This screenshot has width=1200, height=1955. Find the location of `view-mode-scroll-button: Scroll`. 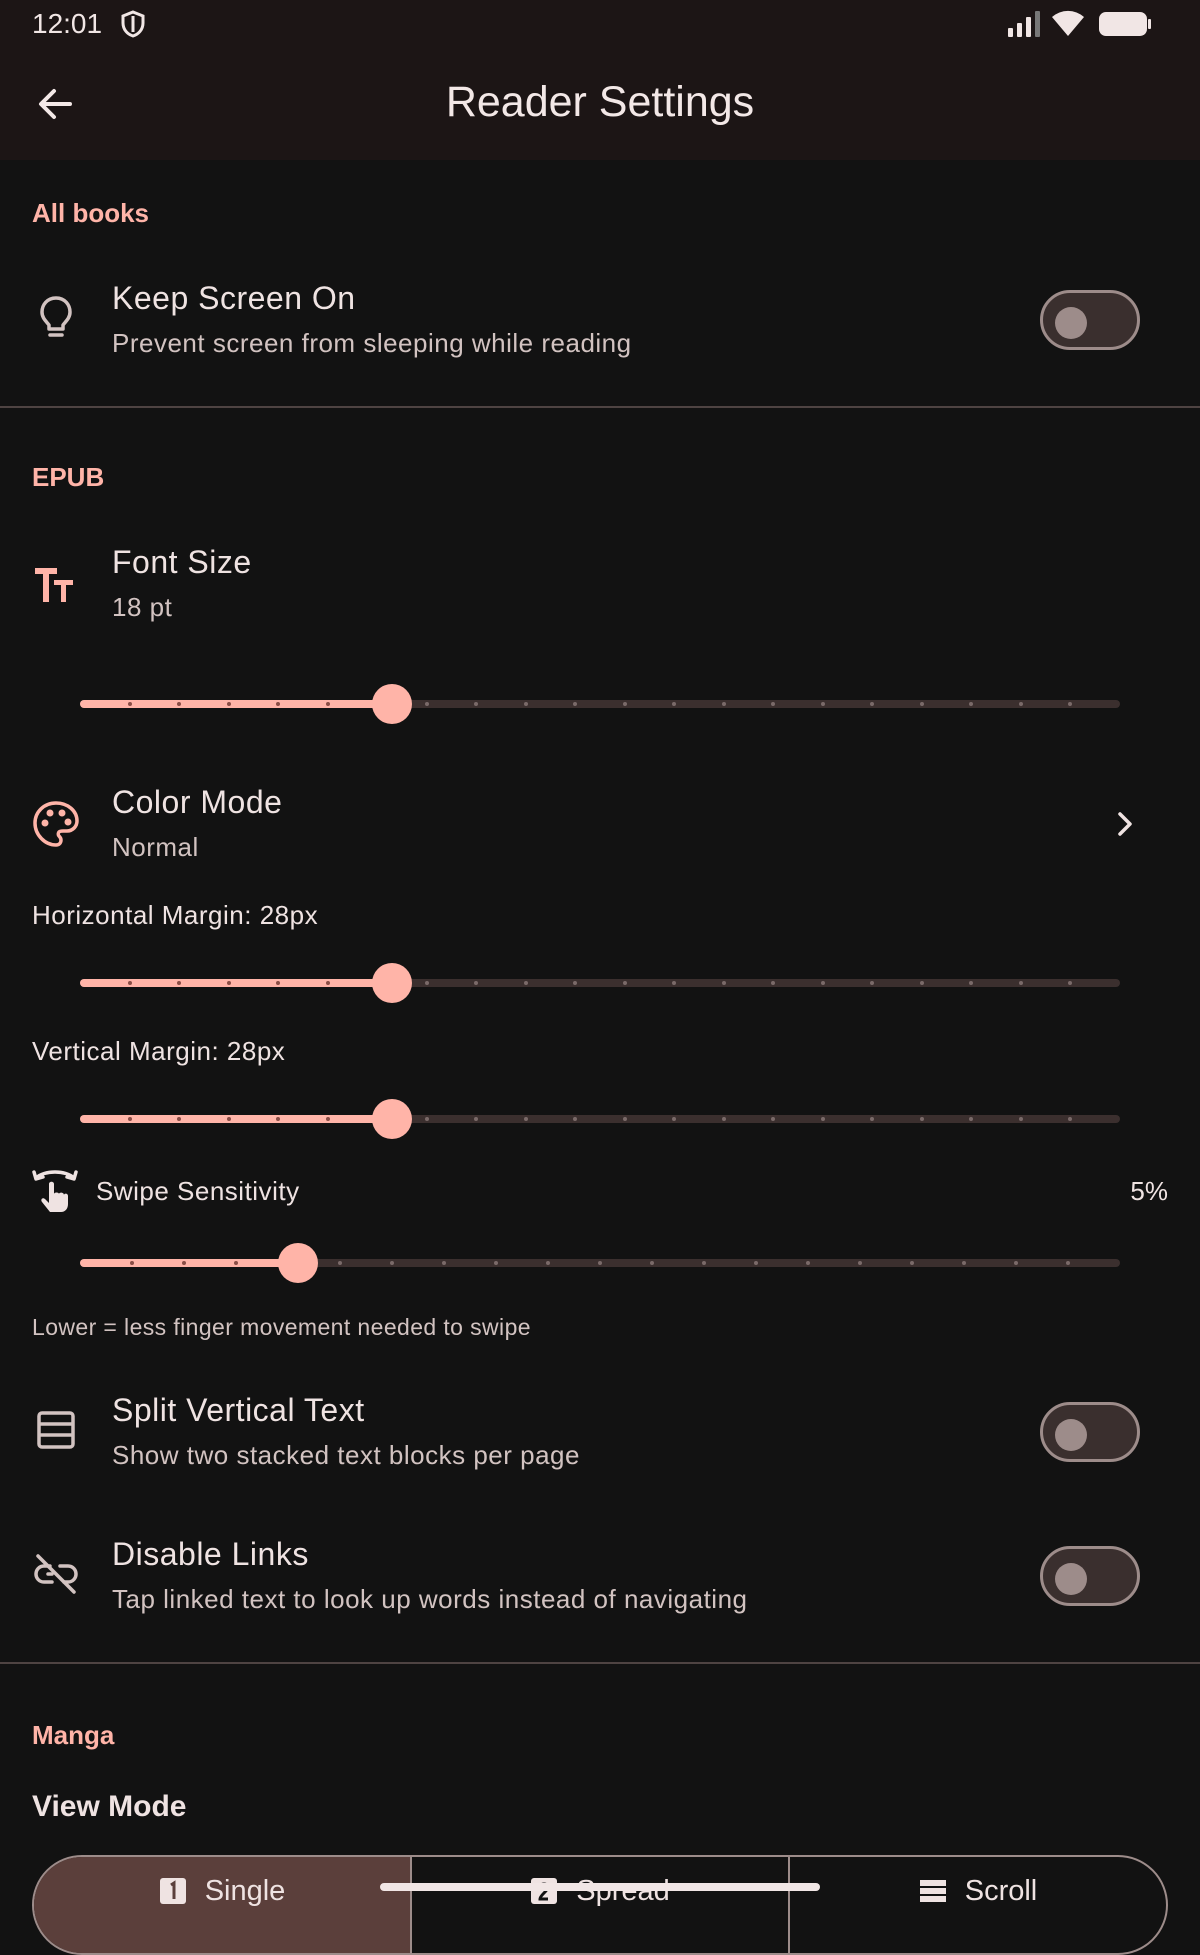

view-mode-scroll-button: Scroll is located at coordinates (977, 1905).